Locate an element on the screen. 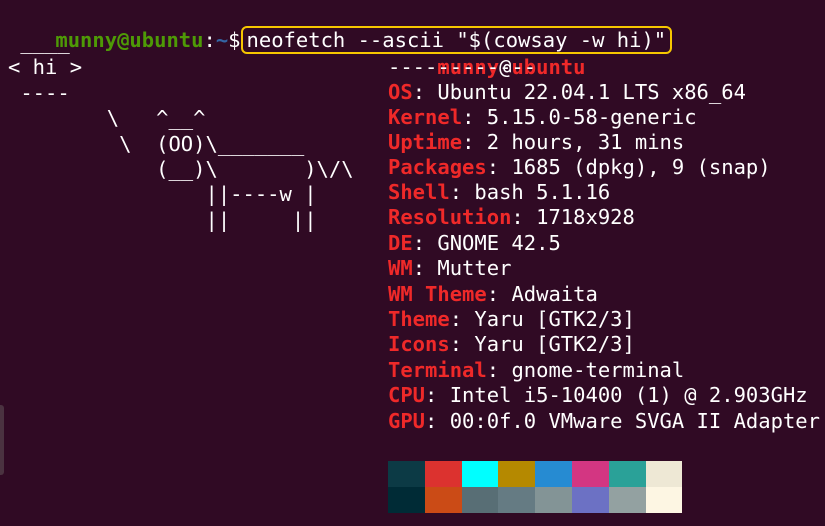 This screenshot has height=526, width=825. info-row-uptime: Uptime: 2 hours, 31 mins is located at coordinates (536, 142).